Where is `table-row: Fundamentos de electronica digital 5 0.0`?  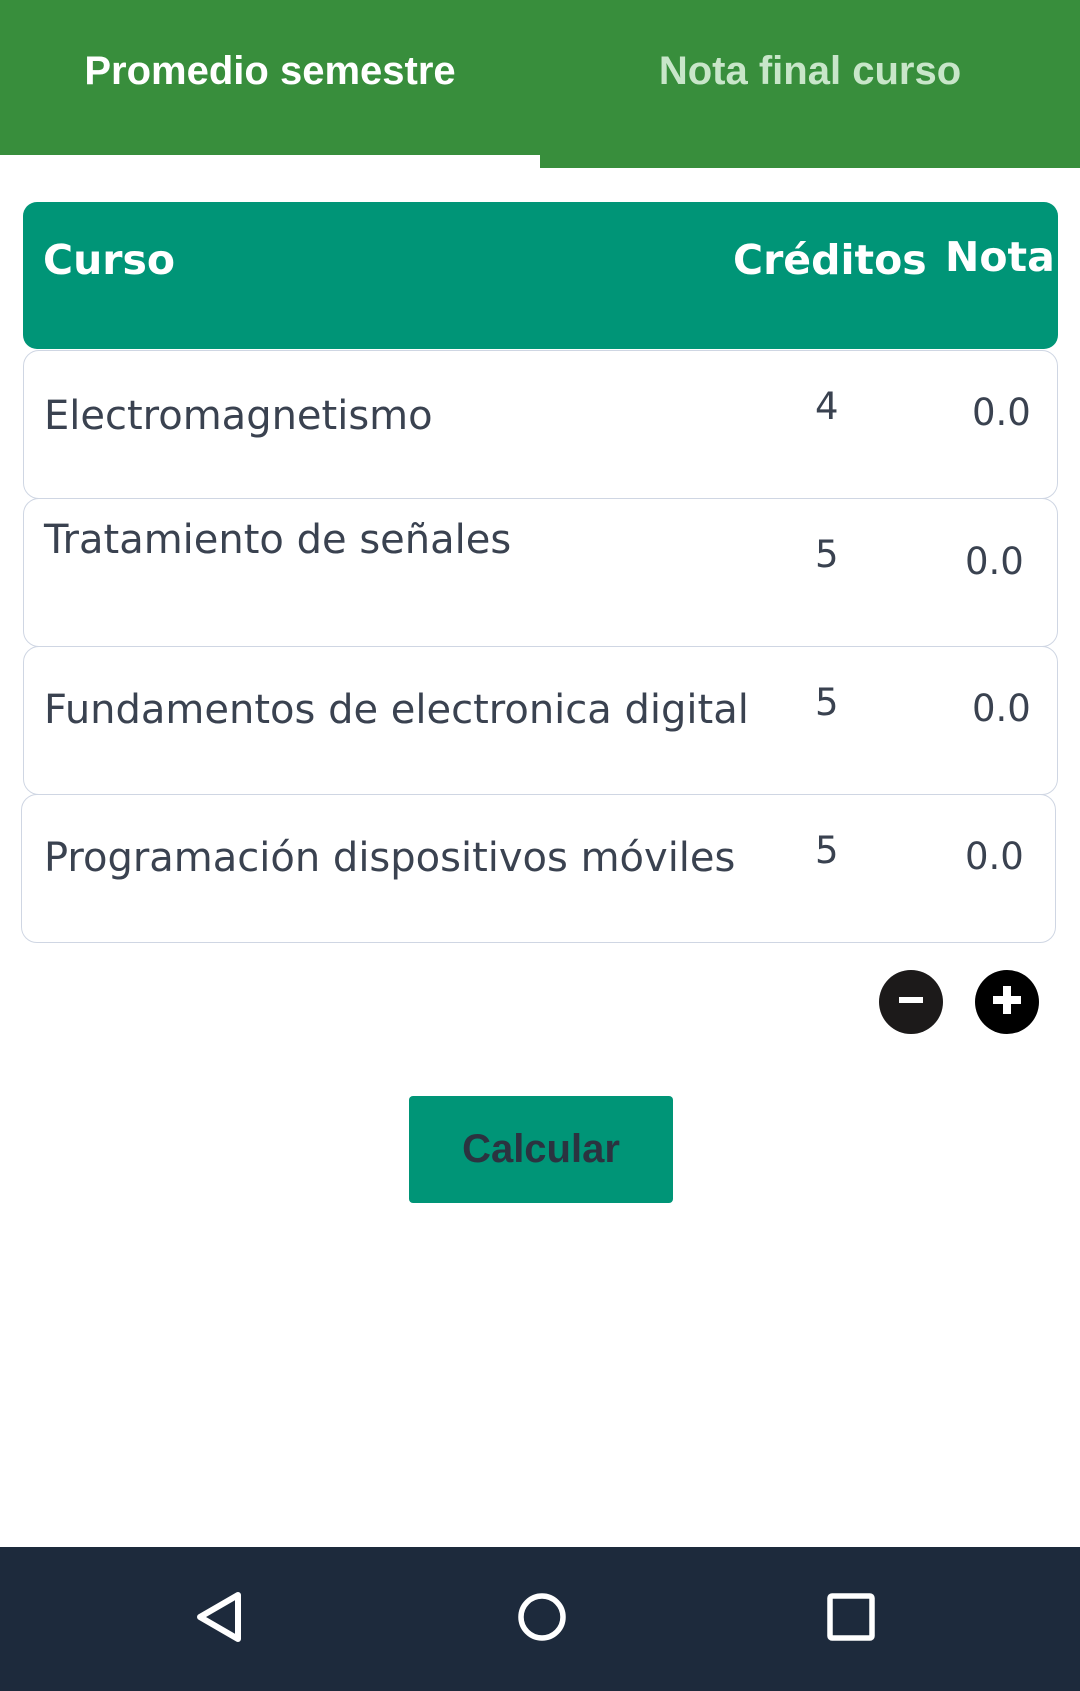 table-row: Fundamentos de electronica digital 5 0.0 is located at coordinates (540, 720).